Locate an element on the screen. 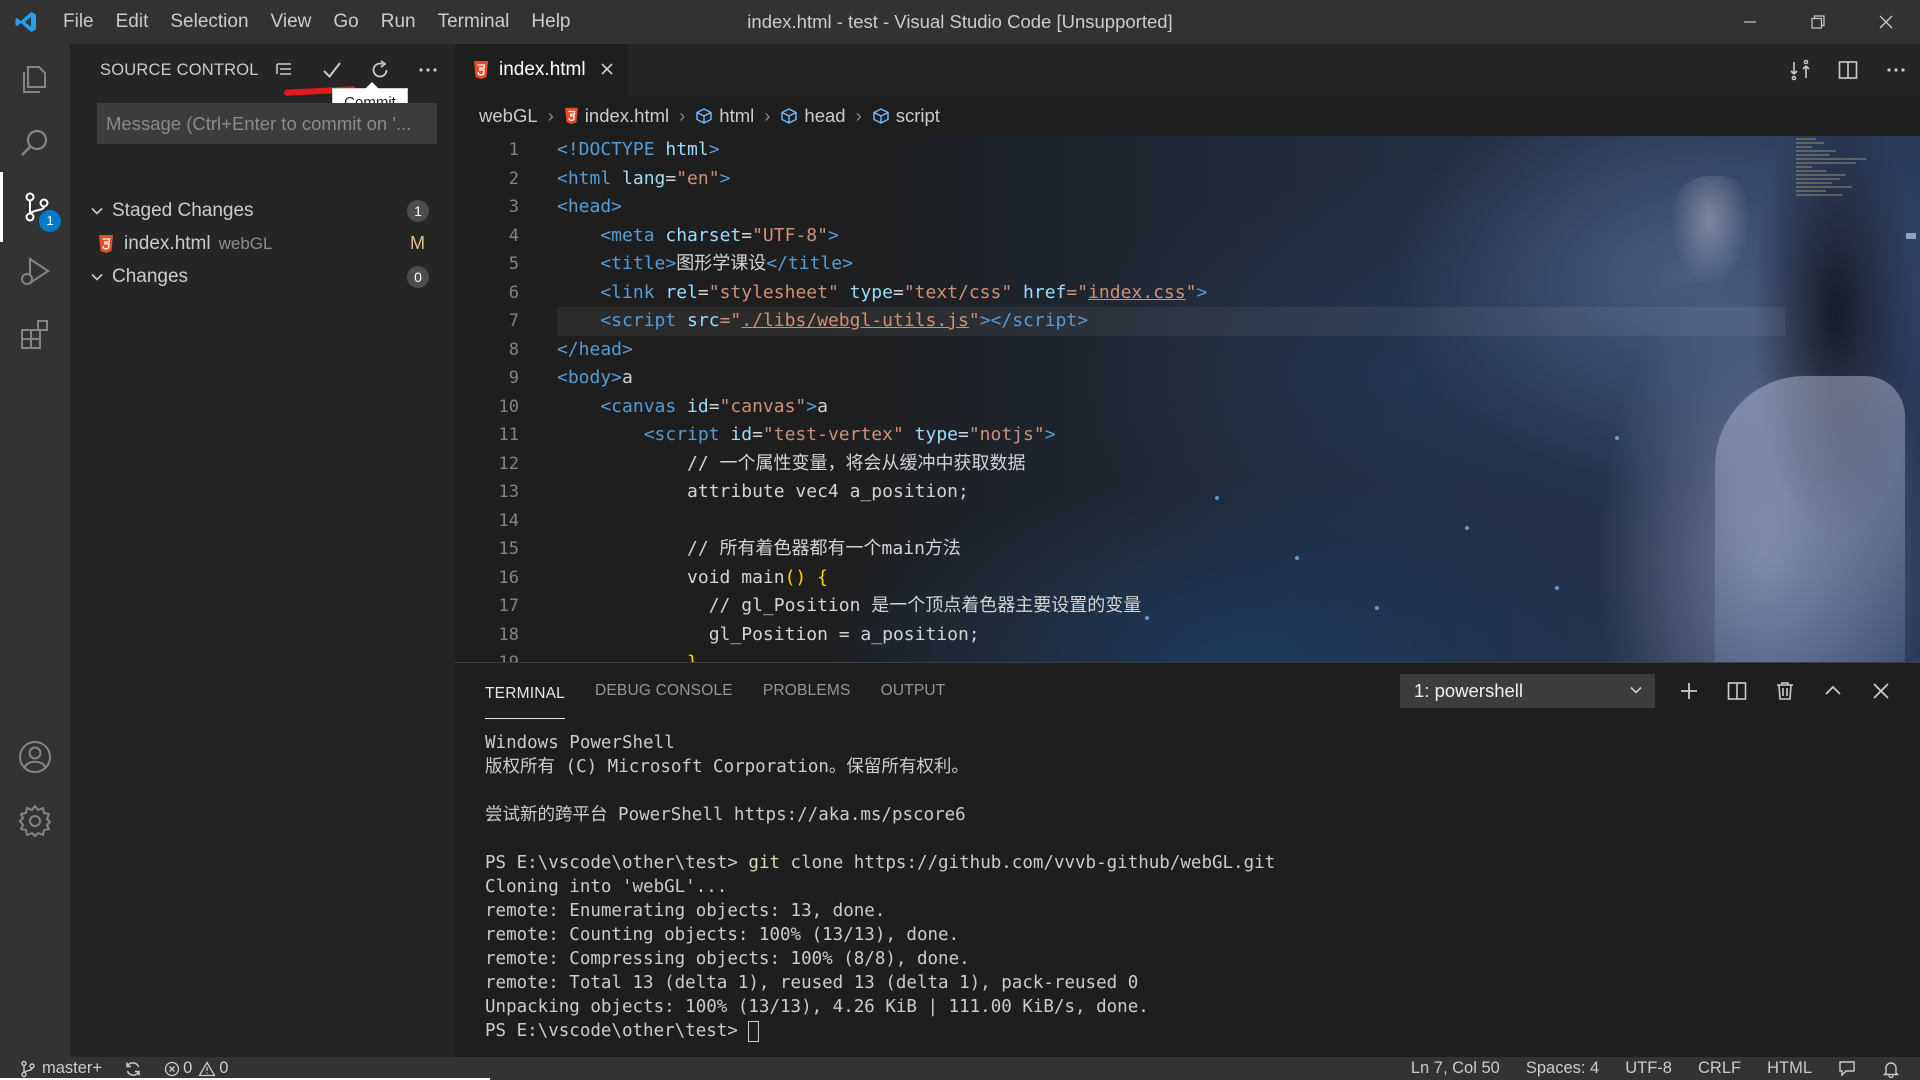 This screenshot has width=1920, height=1080. extensions-button is located at coordinates (35, 335).